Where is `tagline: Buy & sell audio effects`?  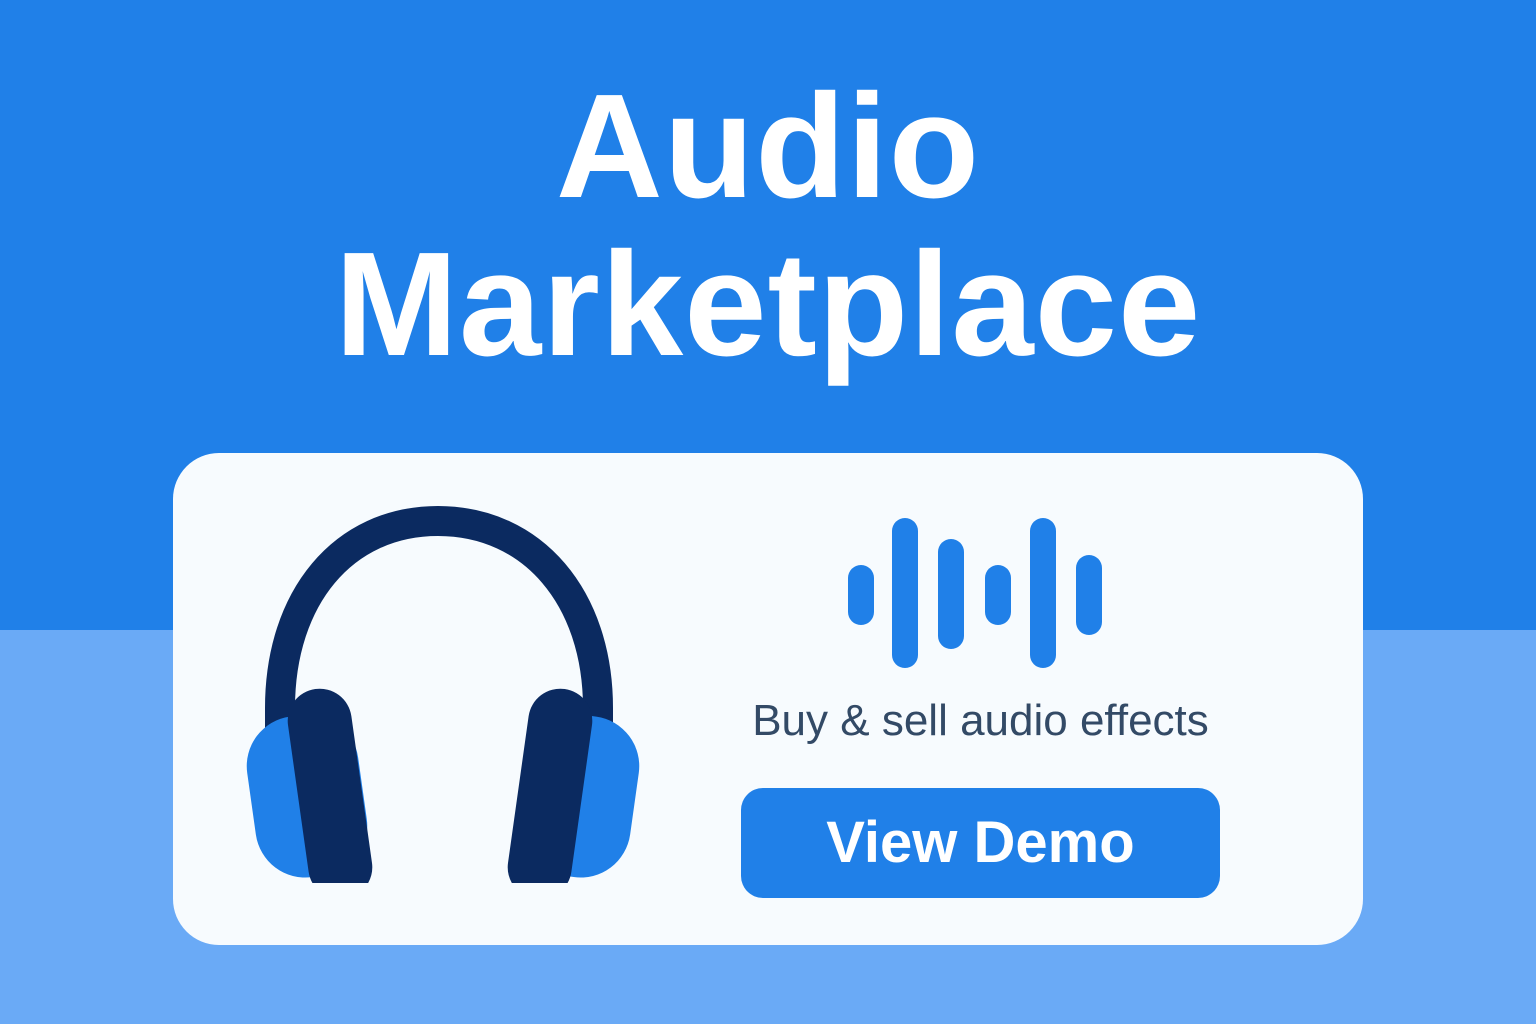
tagline: Buy & sell audio effects is located at coordinates (980, 720).